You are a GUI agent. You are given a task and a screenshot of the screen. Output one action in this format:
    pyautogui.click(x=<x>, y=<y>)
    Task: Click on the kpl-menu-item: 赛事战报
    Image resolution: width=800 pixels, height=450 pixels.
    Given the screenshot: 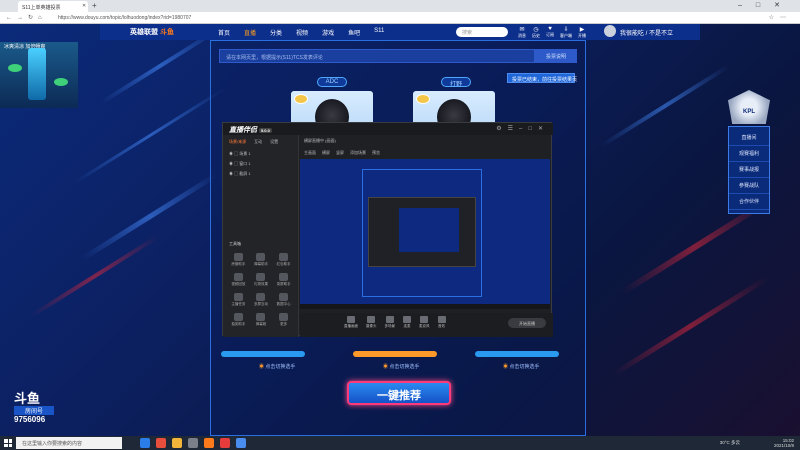 What is the action you would take?
    pyautogui.click(x=749, y=170)
    